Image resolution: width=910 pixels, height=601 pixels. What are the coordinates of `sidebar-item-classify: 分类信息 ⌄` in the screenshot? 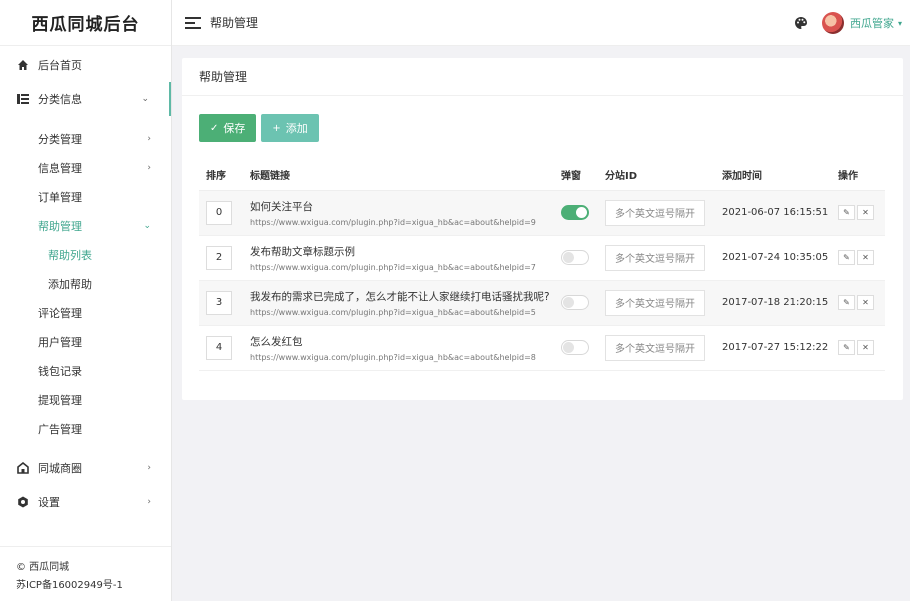 It's located at (85, 99).